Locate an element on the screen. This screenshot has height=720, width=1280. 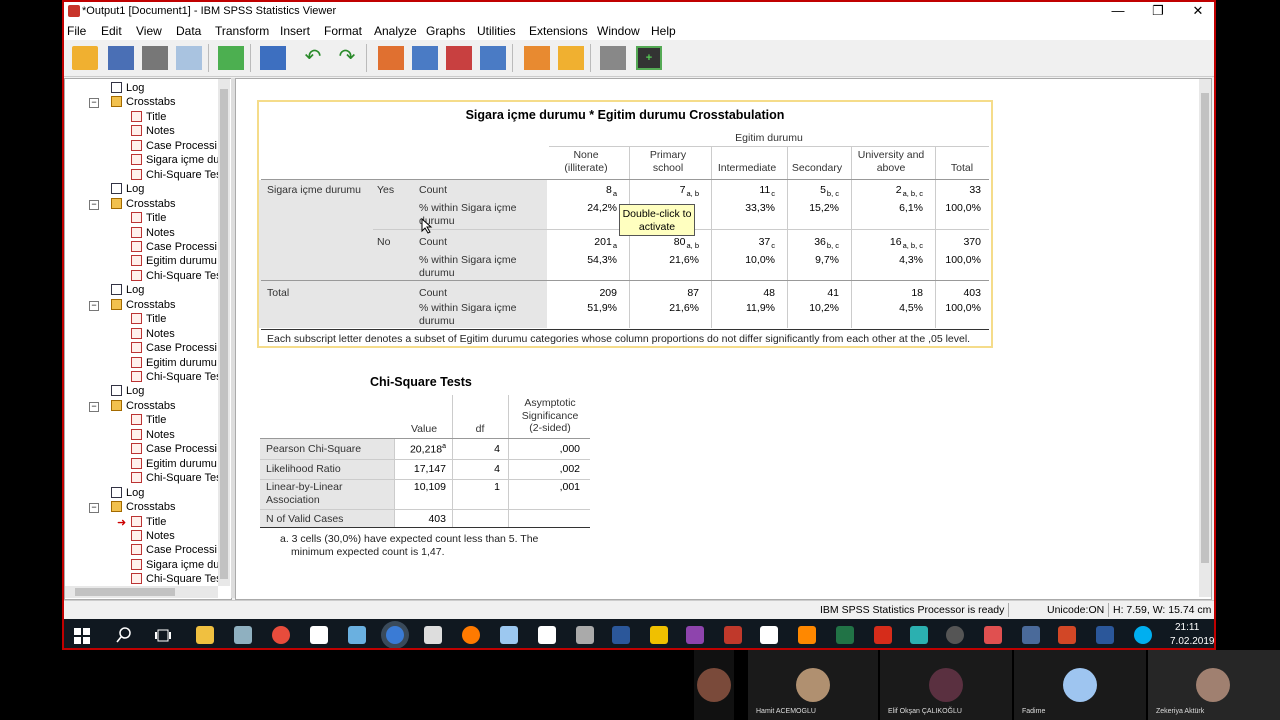
menu-file: File is located at coordinates (76, 31).